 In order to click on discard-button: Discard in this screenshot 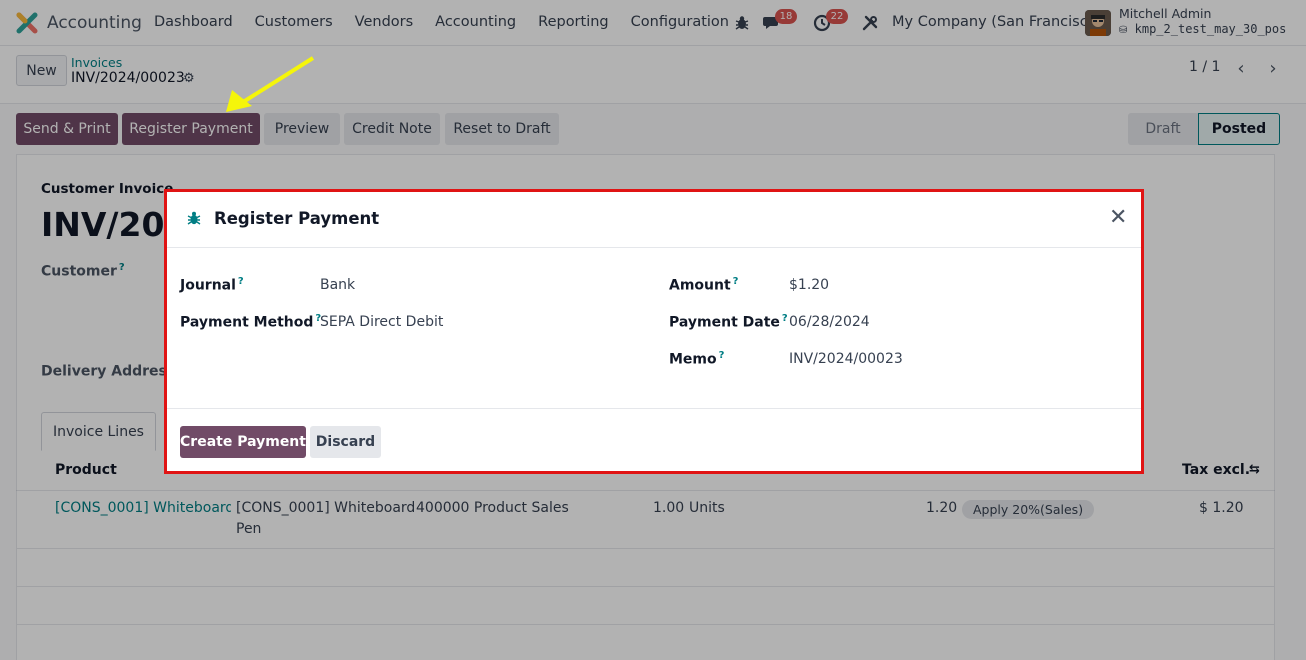, I will do `click(345, 442)`.